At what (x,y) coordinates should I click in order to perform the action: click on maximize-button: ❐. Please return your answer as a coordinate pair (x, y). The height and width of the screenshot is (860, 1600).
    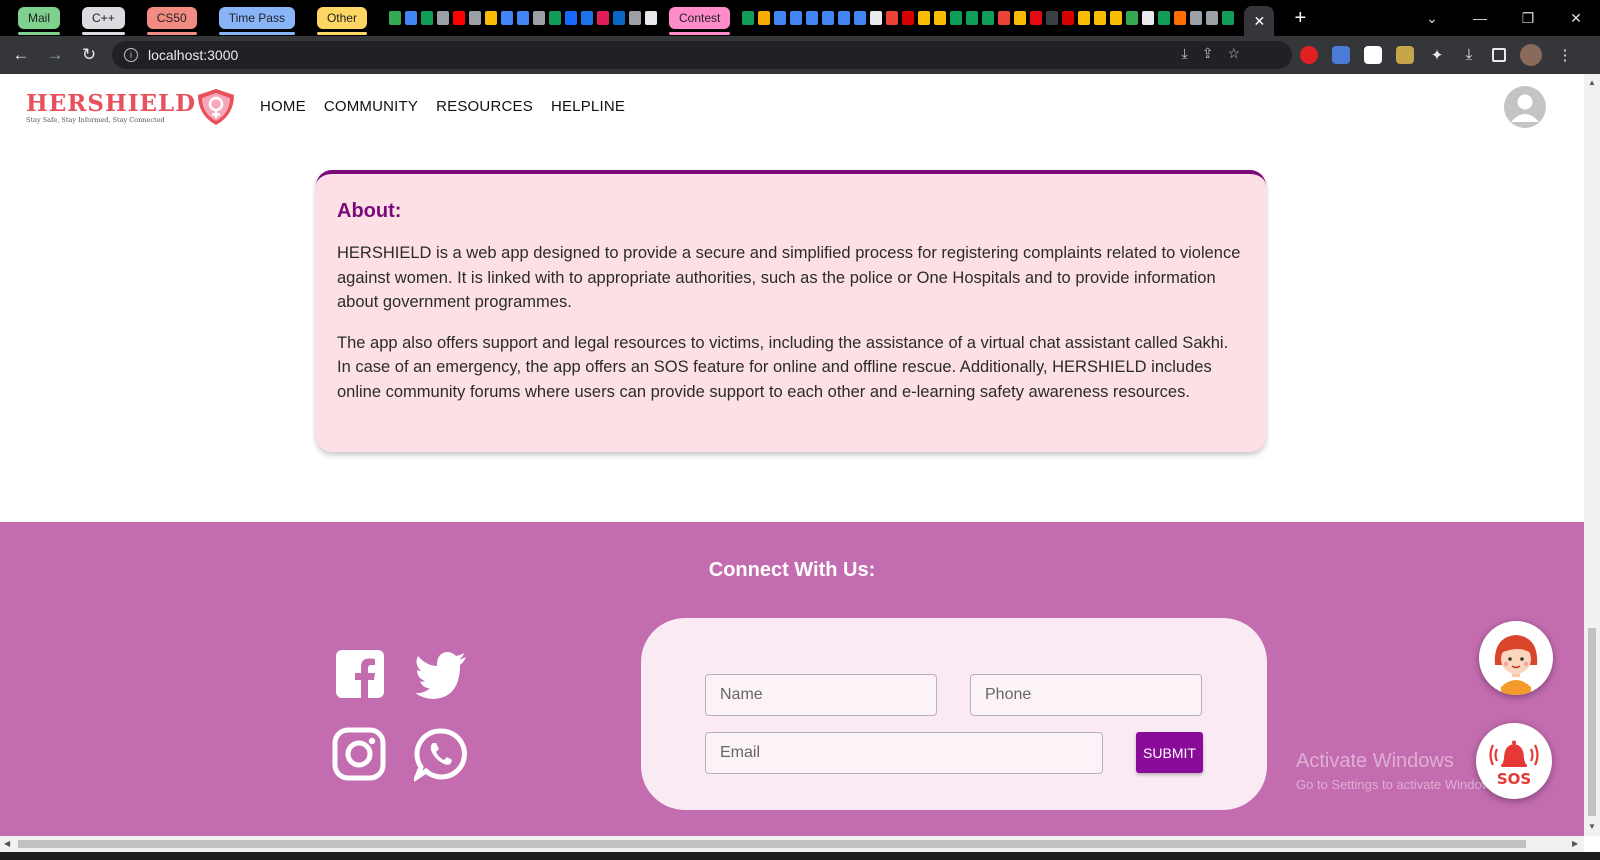
    Looking at the image, I should click on (1528, 18).